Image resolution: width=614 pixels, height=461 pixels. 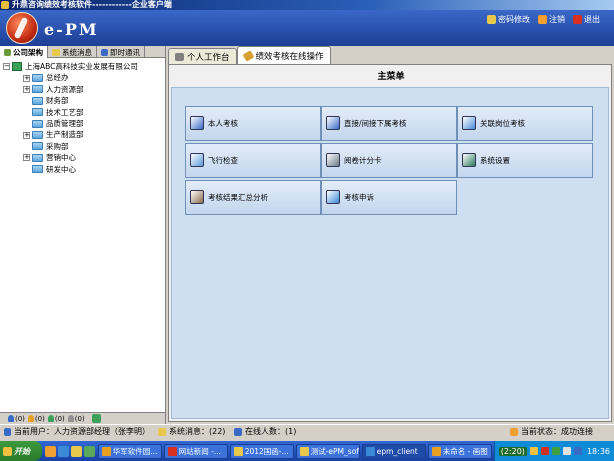 What do you see at coordinates (79, 418) in the screenshot?
I see `footer-count-4-label: (0)` at bounding box center [79, 418].